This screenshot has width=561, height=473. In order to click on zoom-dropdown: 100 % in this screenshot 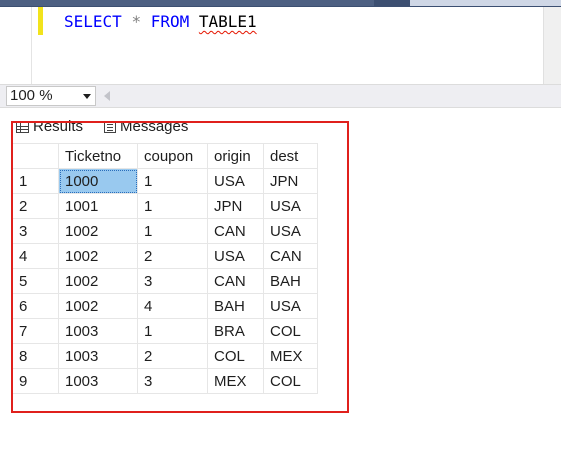, I will do `click(51, 96)`.